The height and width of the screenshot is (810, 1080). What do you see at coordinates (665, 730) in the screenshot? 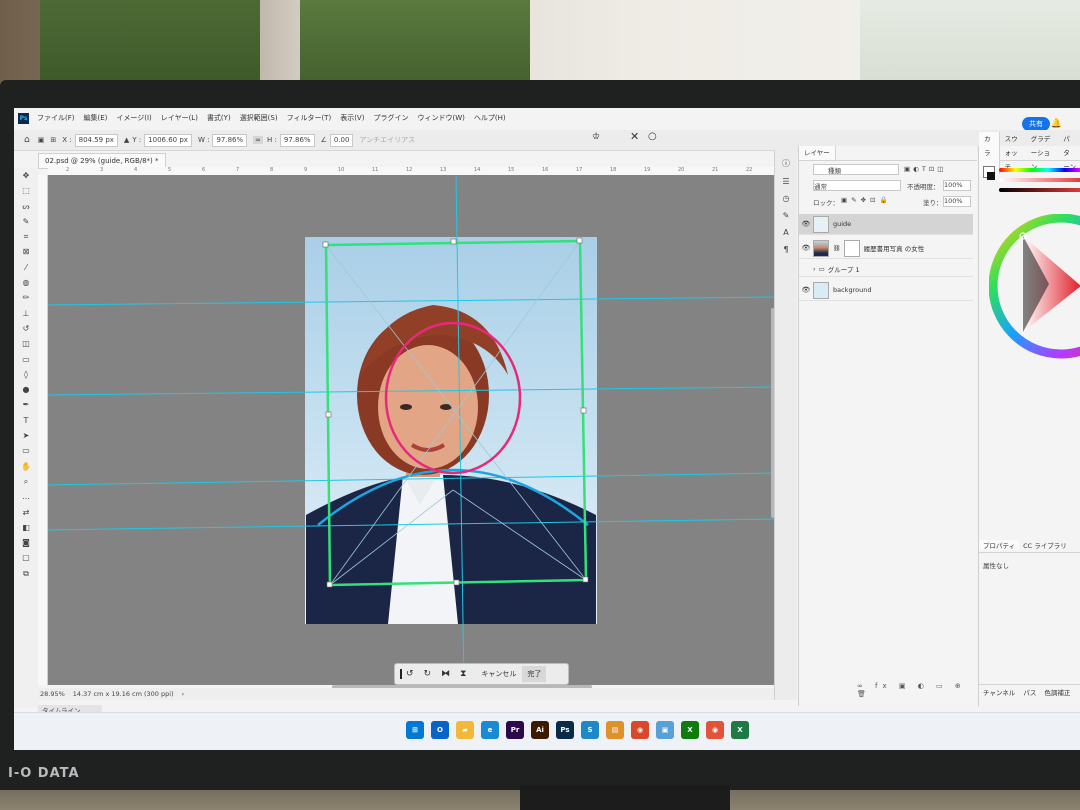
I see `store-icon: ▣` at bounding box center [665, 730].